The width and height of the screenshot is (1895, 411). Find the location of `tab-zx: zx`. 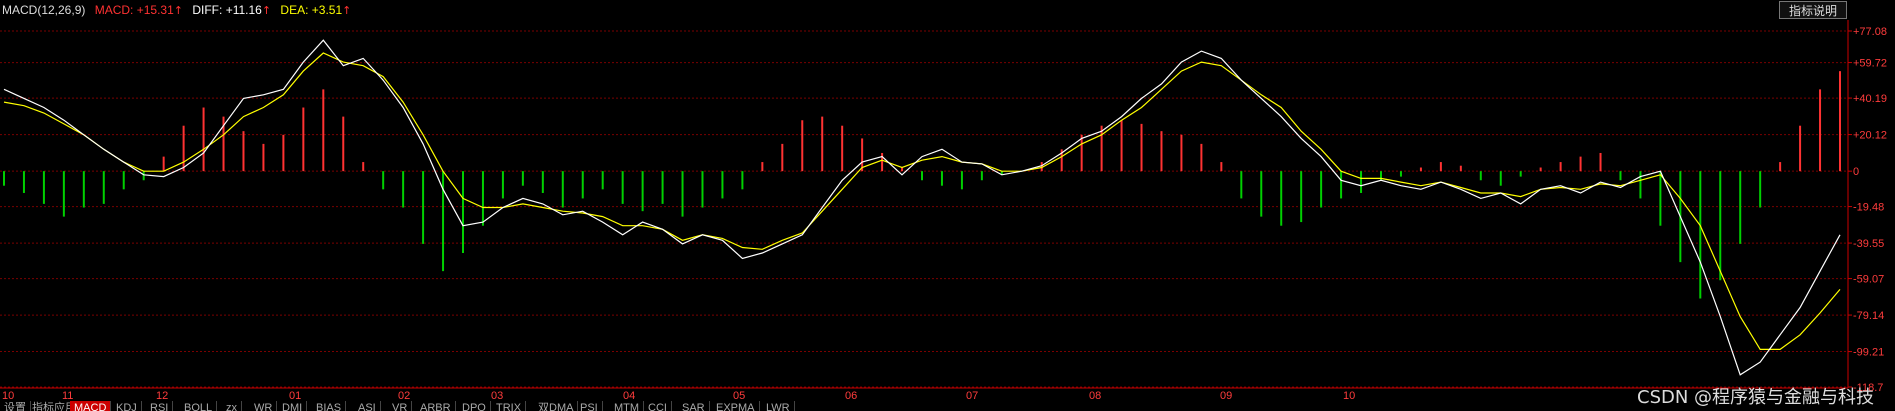

tab-zx: zx is located at coordinates (232, 406).